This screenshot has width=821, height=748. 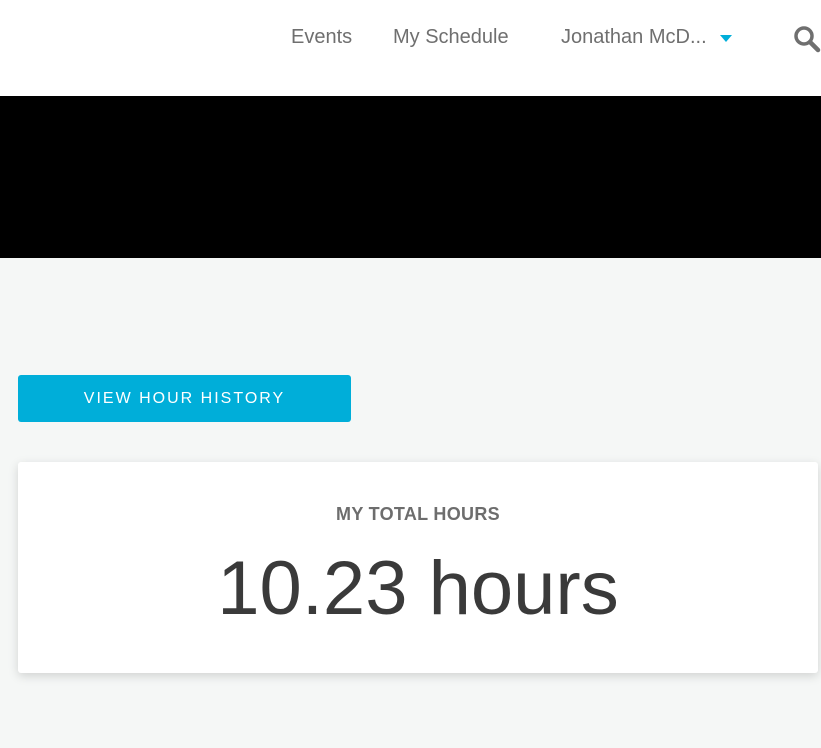 What do you see at coordinates (418, 588) in the screenshot?
I see `total-hours-value: 10.23 hours` at bounding box center [418, 588].